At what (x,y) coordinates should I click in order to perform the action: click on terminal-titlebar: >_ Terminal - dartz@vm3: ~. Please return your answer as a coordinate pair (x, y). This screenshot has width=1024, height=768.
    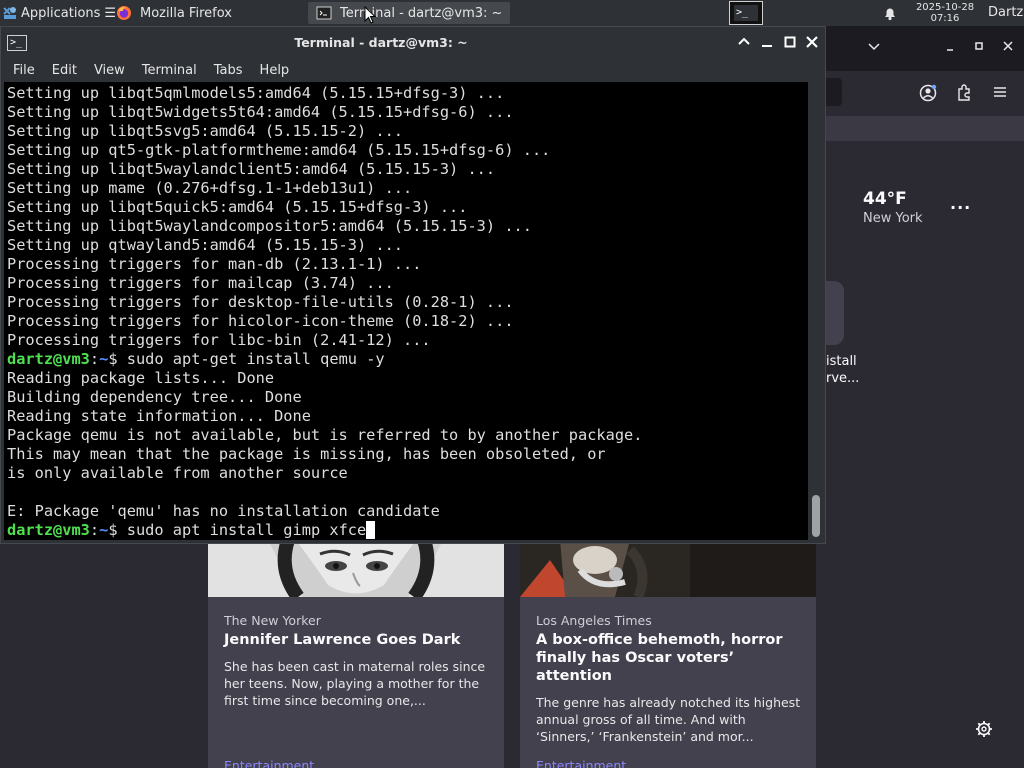
    Looking at the image, I should click on (413, 43).